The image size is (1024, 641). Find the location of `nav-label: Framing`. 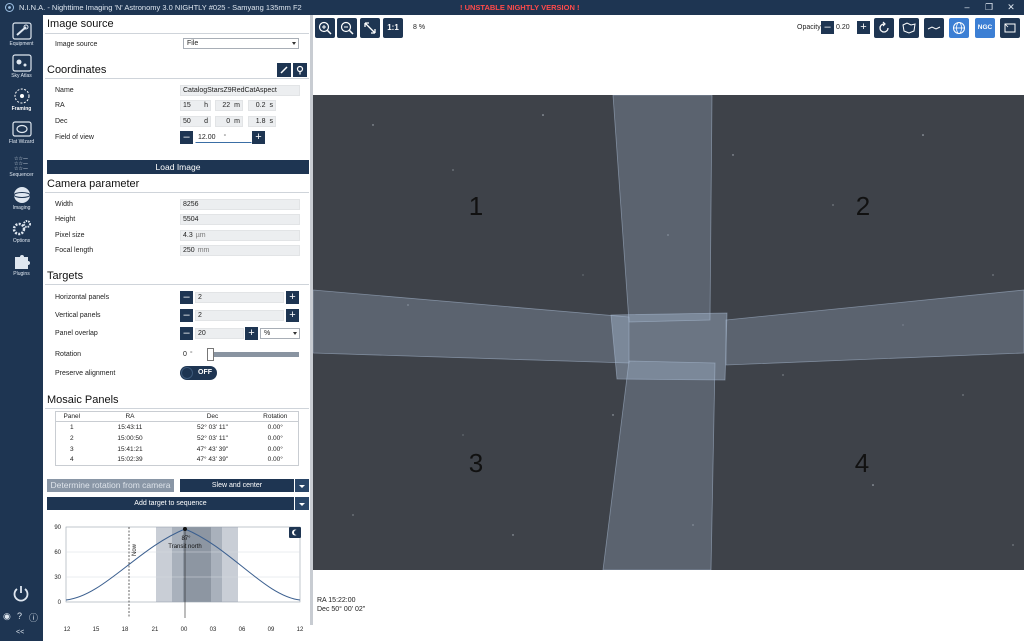

nav-label: Framing is located at coordinates (21, 109).